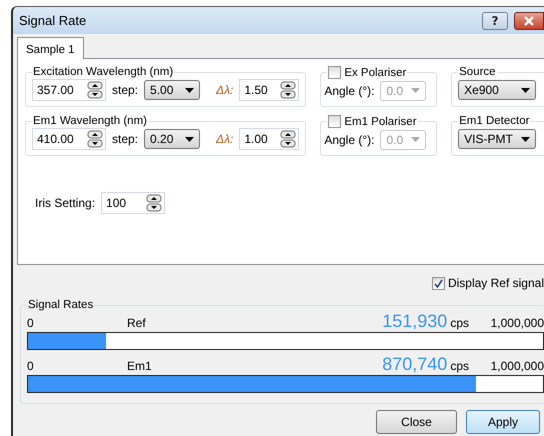  What do you see at coordinates (375, 72) in the screenshot?
I see `checkbox-label: Ex Polariser` at bounding box center [375, 72].